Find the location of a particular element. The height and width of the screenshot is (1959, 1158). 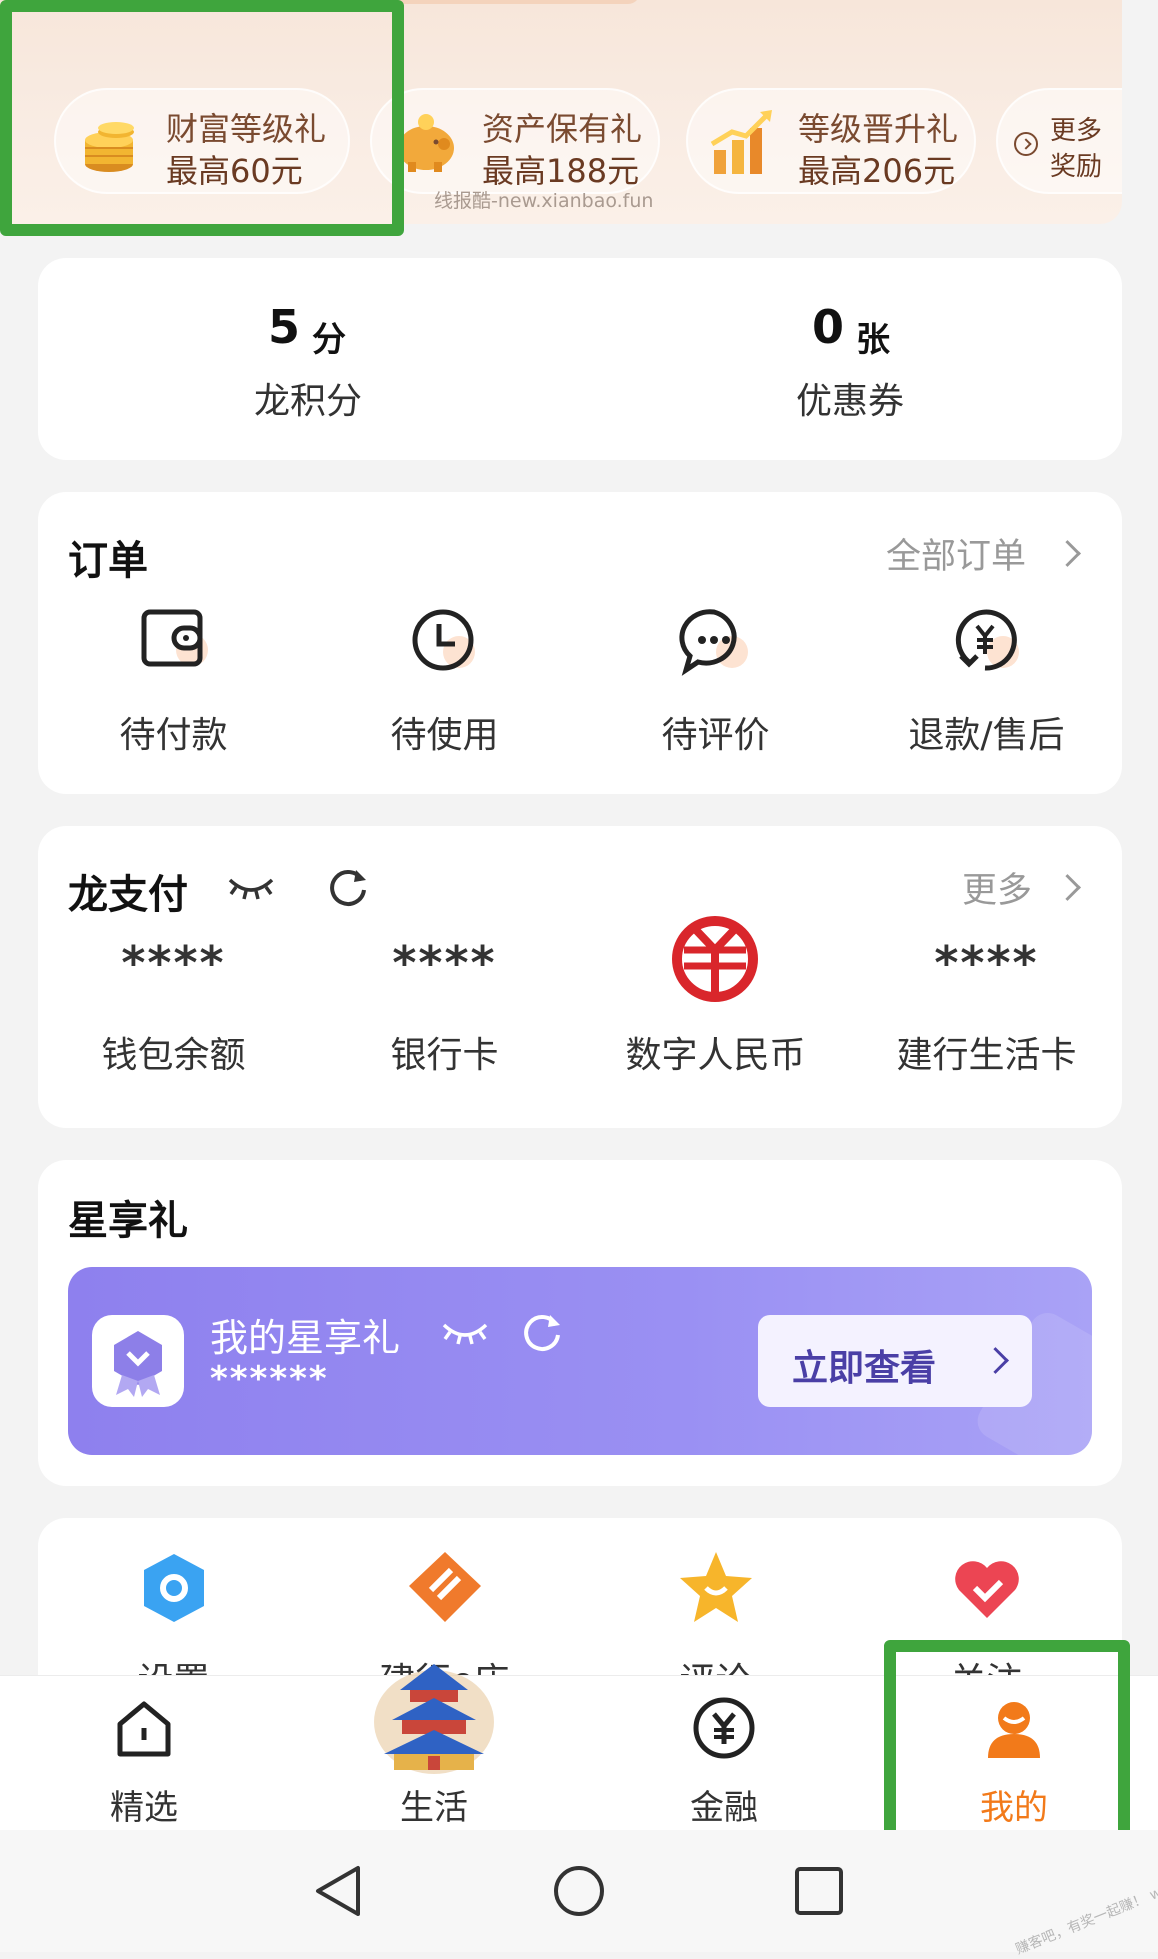

view-now-label: 立即查看 is located at coordinates (864, 1368).